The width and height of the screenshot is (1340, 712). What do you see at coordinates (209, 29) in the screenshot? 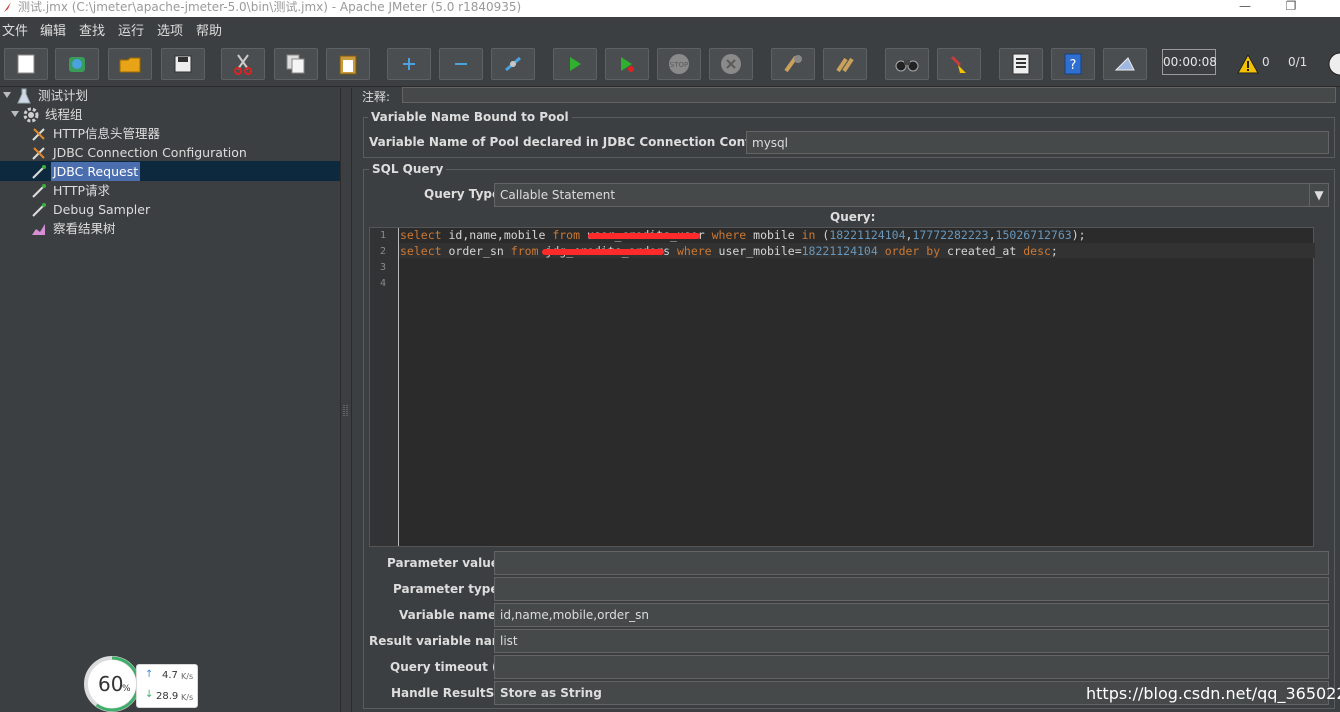
I see `menu-help: 帮助` at bounding box center [209, 29].